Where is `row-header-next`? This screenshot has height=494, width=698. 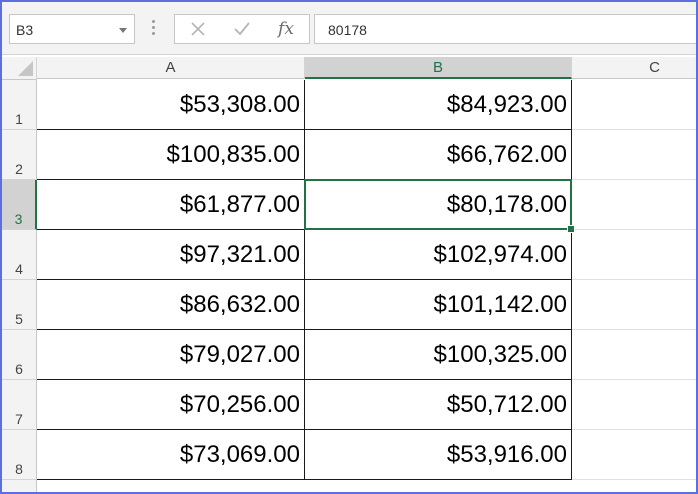
row-header-next is located at coordinates (19, 486).